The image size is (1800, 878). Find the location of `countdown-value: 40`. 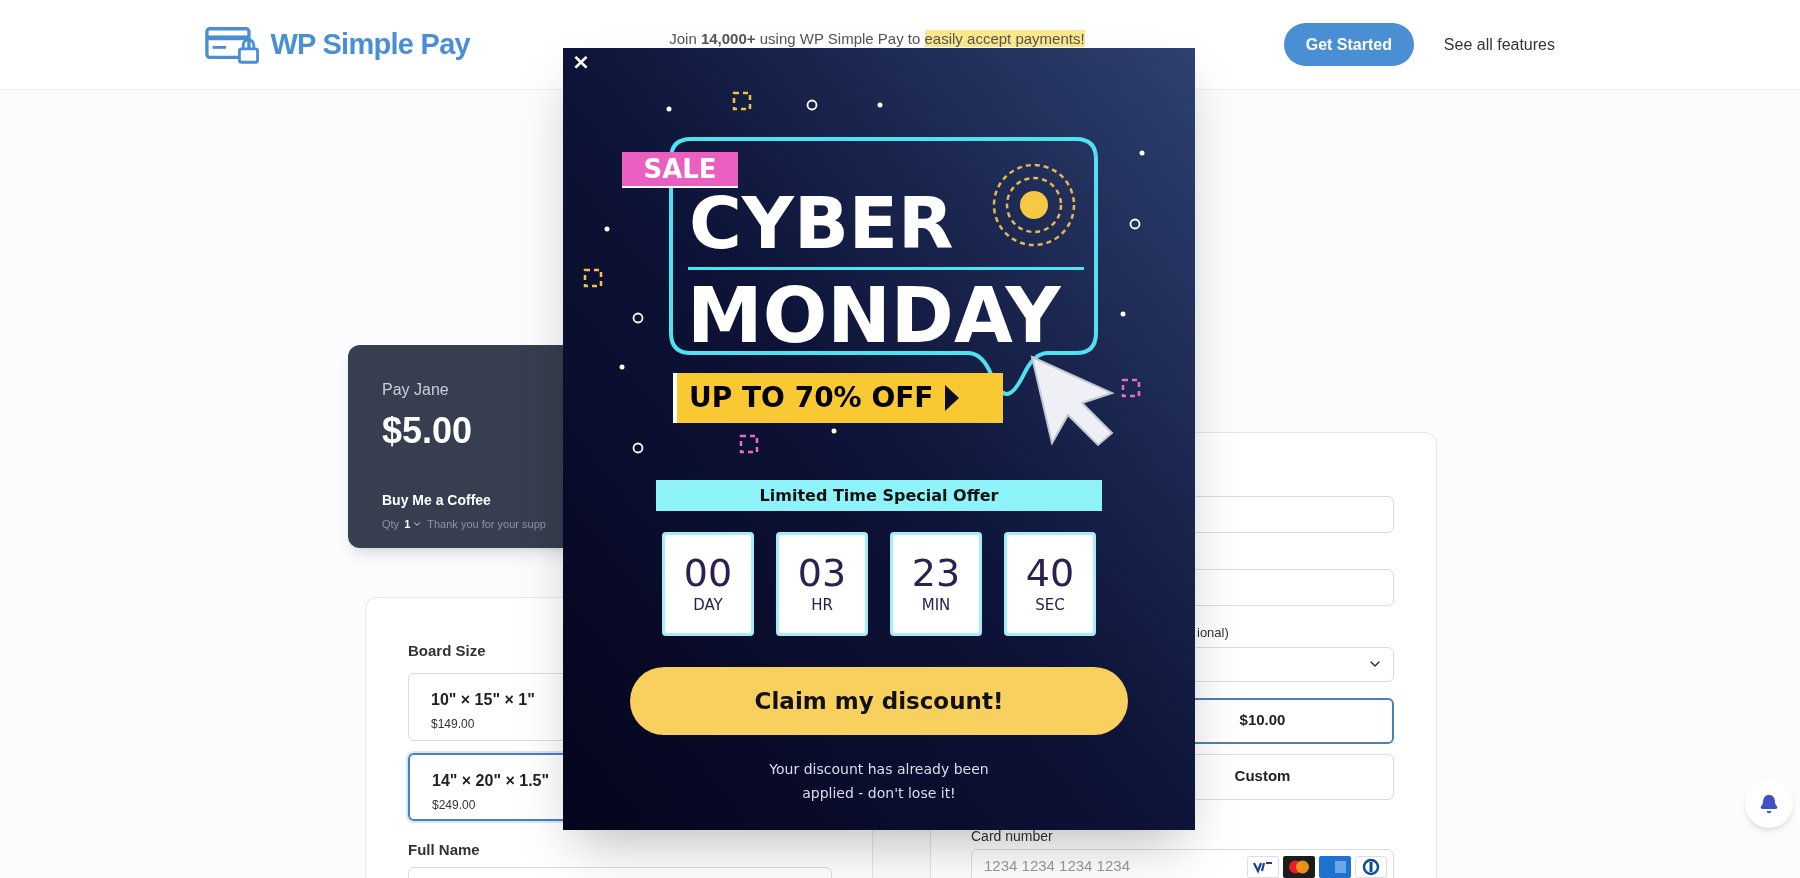

countdown-value: 40 is located at coordinates (1050, 572).